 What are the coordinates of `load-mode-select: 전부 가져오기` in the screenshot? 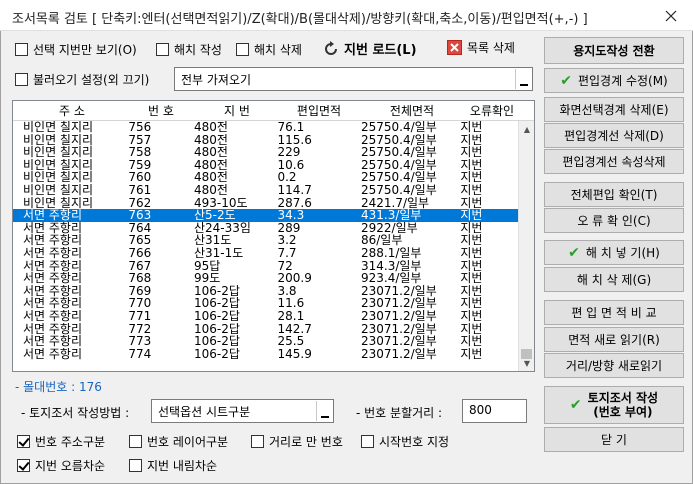 It's located at (353, 79).